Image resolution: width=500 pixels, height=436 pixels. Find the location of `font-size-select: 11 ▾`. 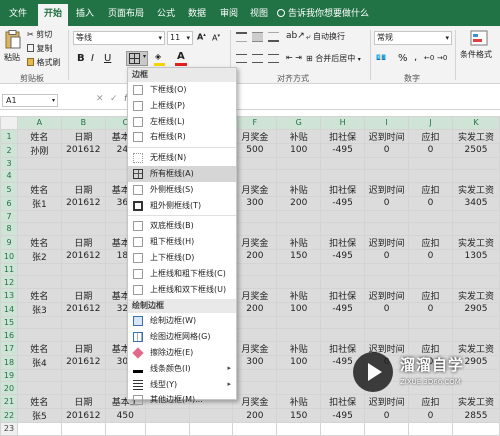

font-size-select: 11 ▾ is located at coordinates (180, 38).